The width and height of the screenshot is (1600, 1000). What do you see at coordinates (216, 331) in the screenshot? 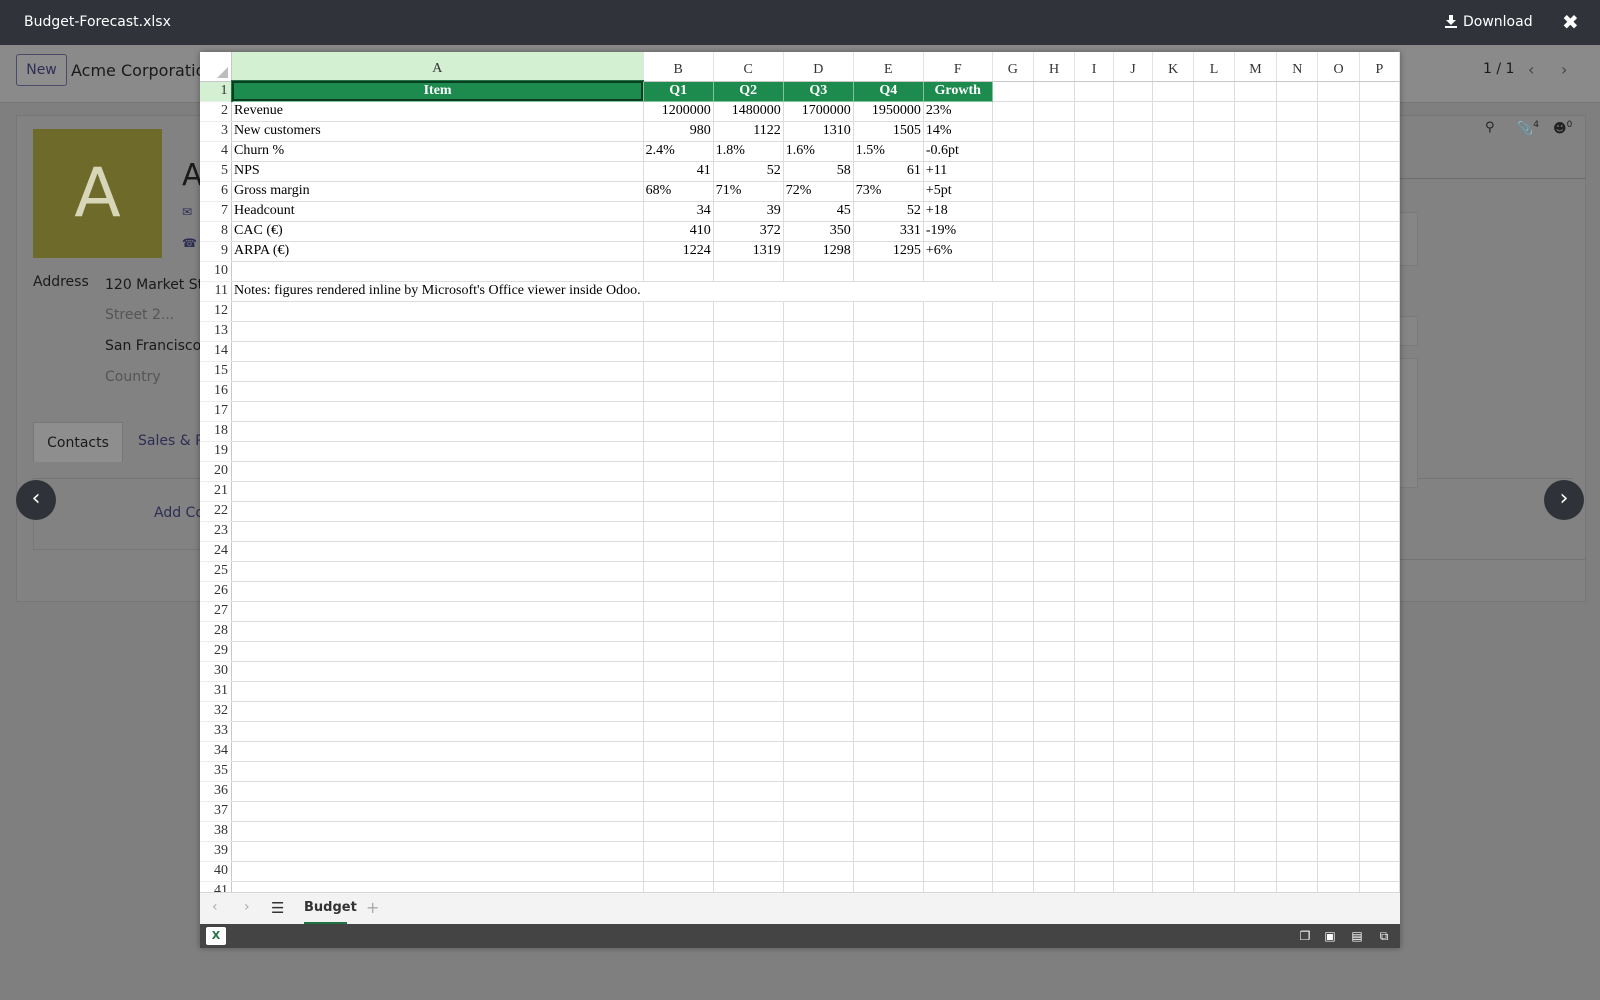
I see `row-header: 13` at bounding box center [216, 331].